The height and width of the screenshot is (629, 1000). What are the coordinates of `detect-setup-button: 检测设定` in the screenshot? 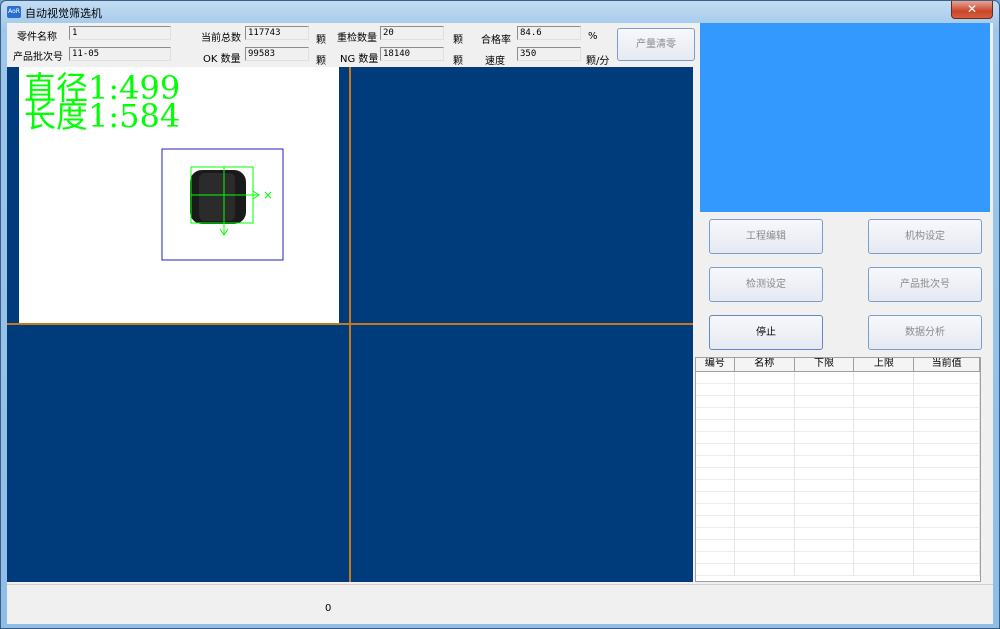 It's located at (766, 284).